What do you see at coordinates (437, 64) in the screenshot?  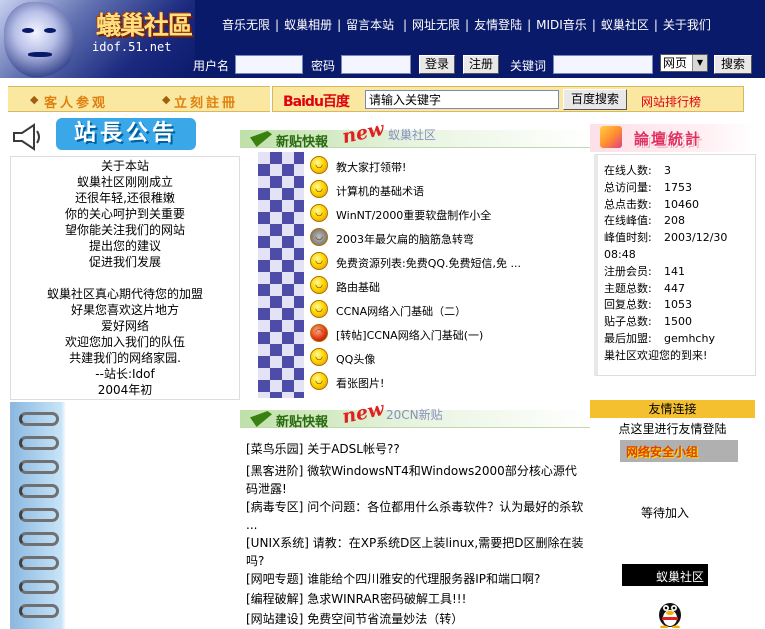 I see `login-button: 登录` at bounding box center [437, 64].